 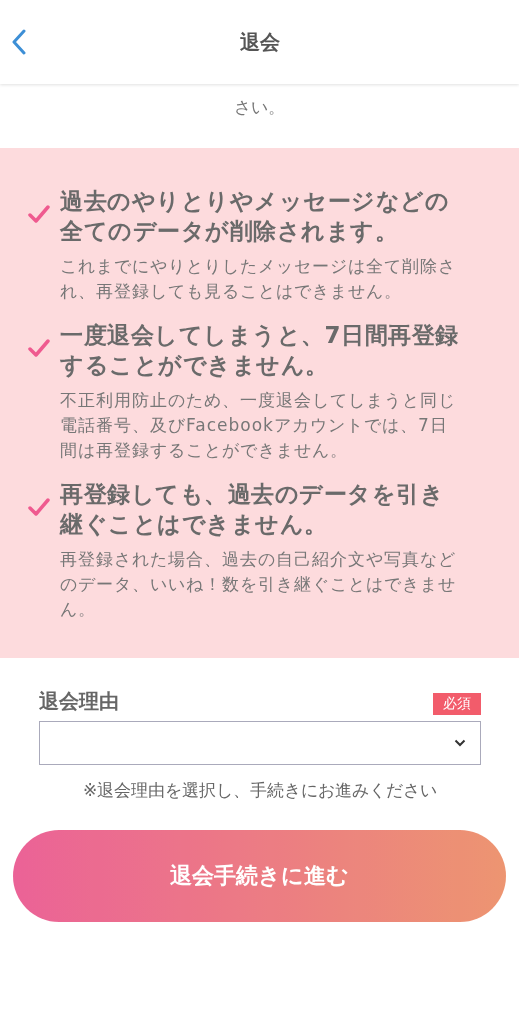 I want to click on back-button, so click(x=19, y=42).